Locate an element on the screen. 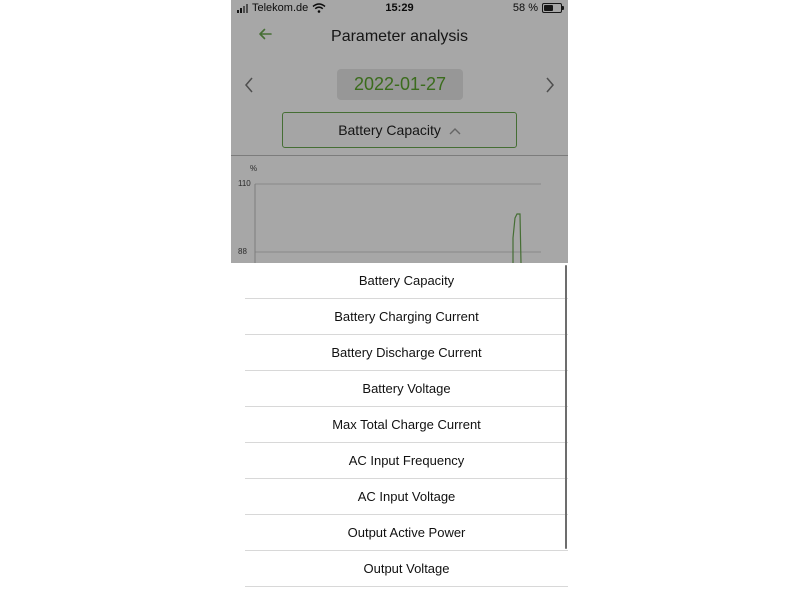 The height and width of the screenshot is (600, 800). picker-option: Output Active Power is located at coordinates (406, 533).